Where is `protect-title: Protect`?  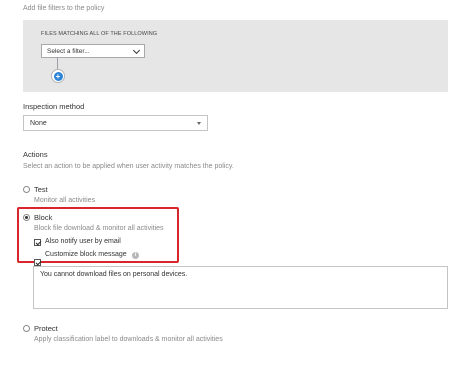
protect-title: Protect is located at coordinates (46, 328).